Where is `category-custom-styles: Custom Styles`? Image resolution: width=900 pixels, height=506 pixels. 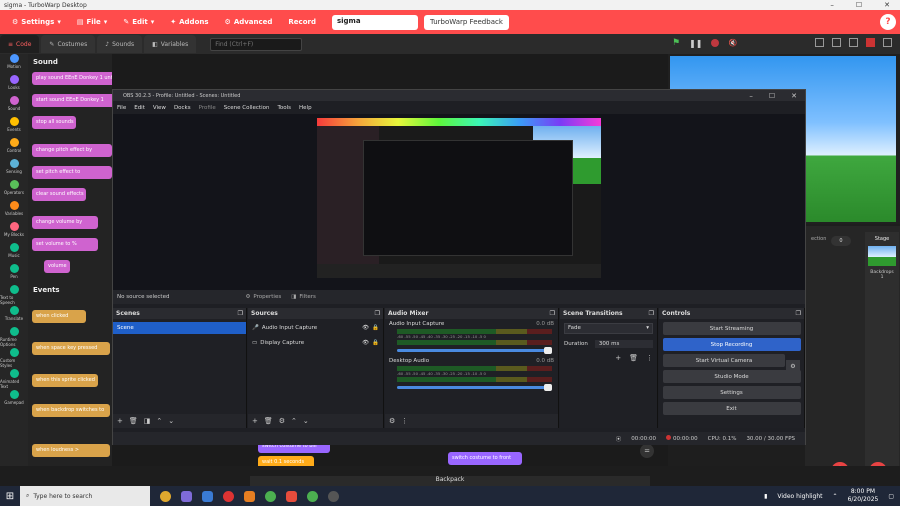
category-custom-styles: Custom Styles is located at coordinates (14, 358).